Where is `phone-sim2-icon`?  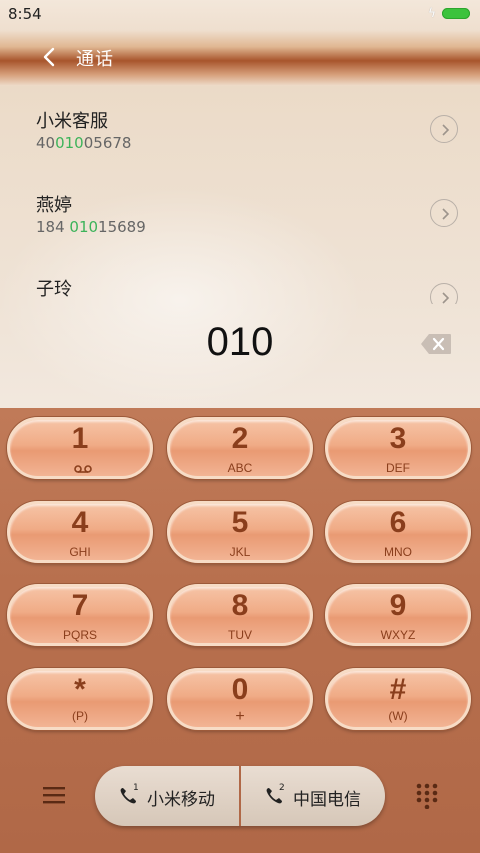
phone-sim2-icon is located at coordinates (274, 796).